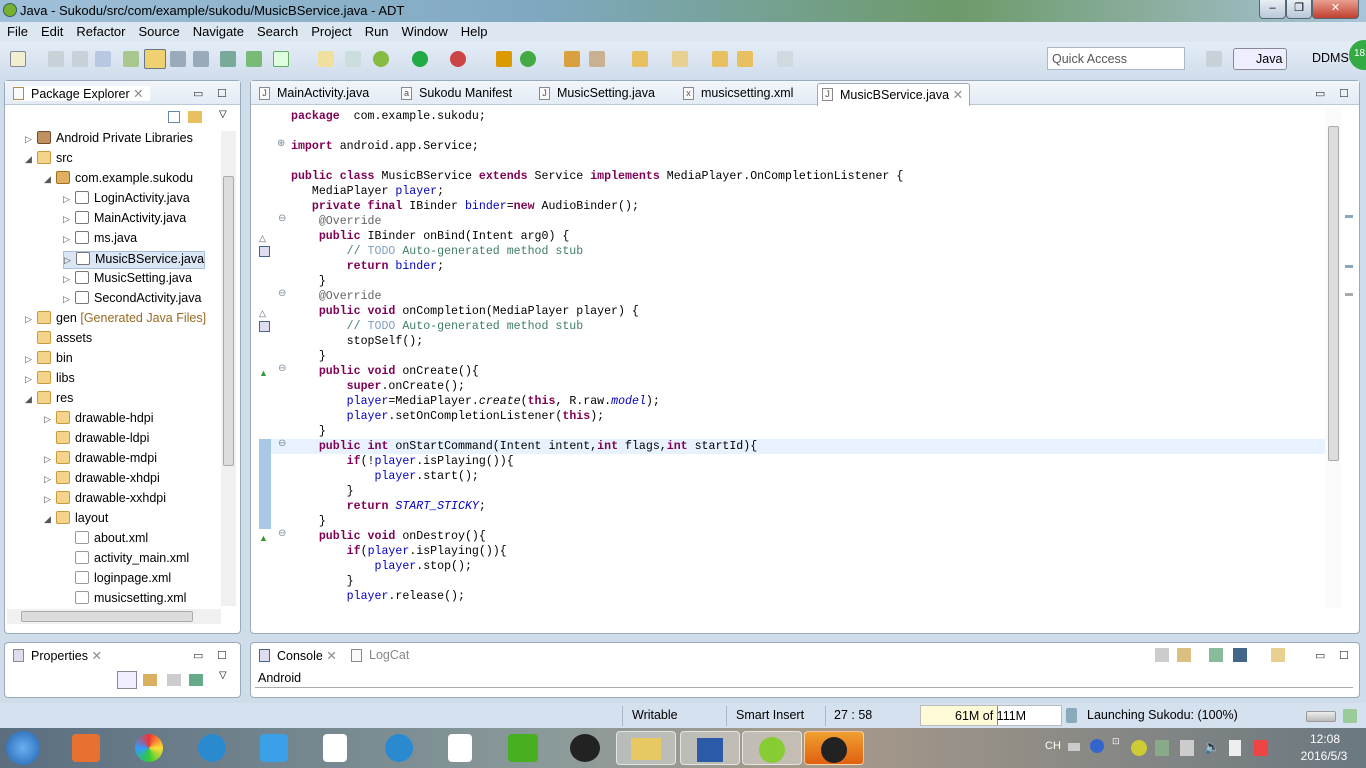 The height and width of the screenshot is (768, 1366). I want to click on tab-properties: Properties ✕, so click(57, 655).